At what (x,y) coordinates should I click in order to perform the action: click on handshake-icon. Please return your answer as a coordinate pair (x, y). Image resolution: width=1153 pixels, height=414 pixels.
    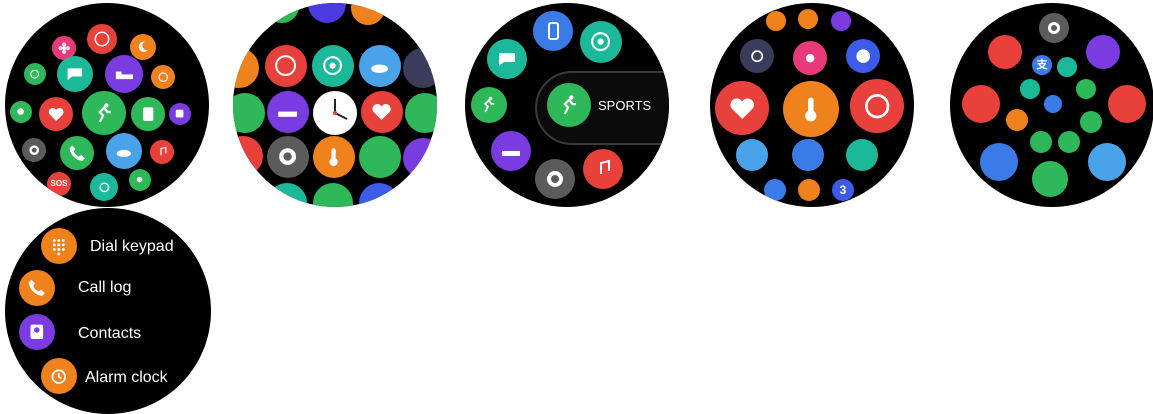
    Looking at the image, I should click on (1091, 122).